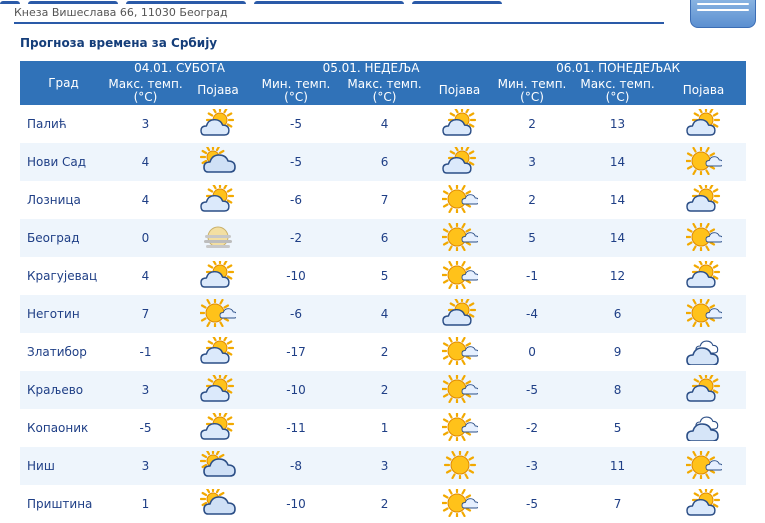  I want to click on sat-max-temp: 0, so click(145, 238).